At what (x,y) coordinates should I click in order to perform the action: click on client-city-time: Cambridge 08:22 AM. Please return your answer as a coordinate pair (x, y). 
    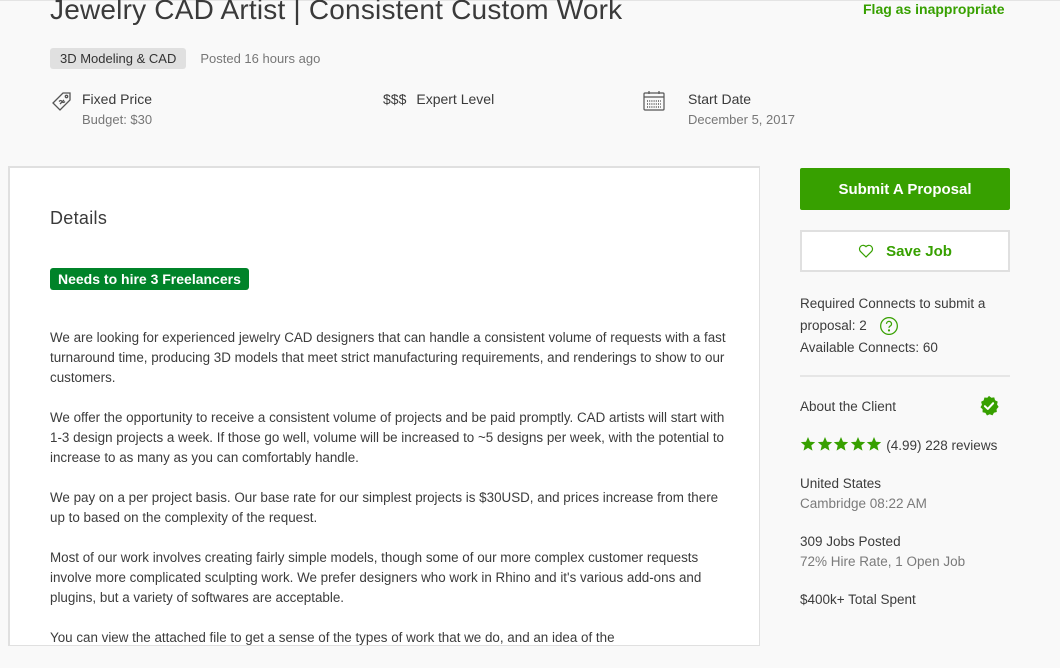
    Looking at the image, I should click on (863, 503).